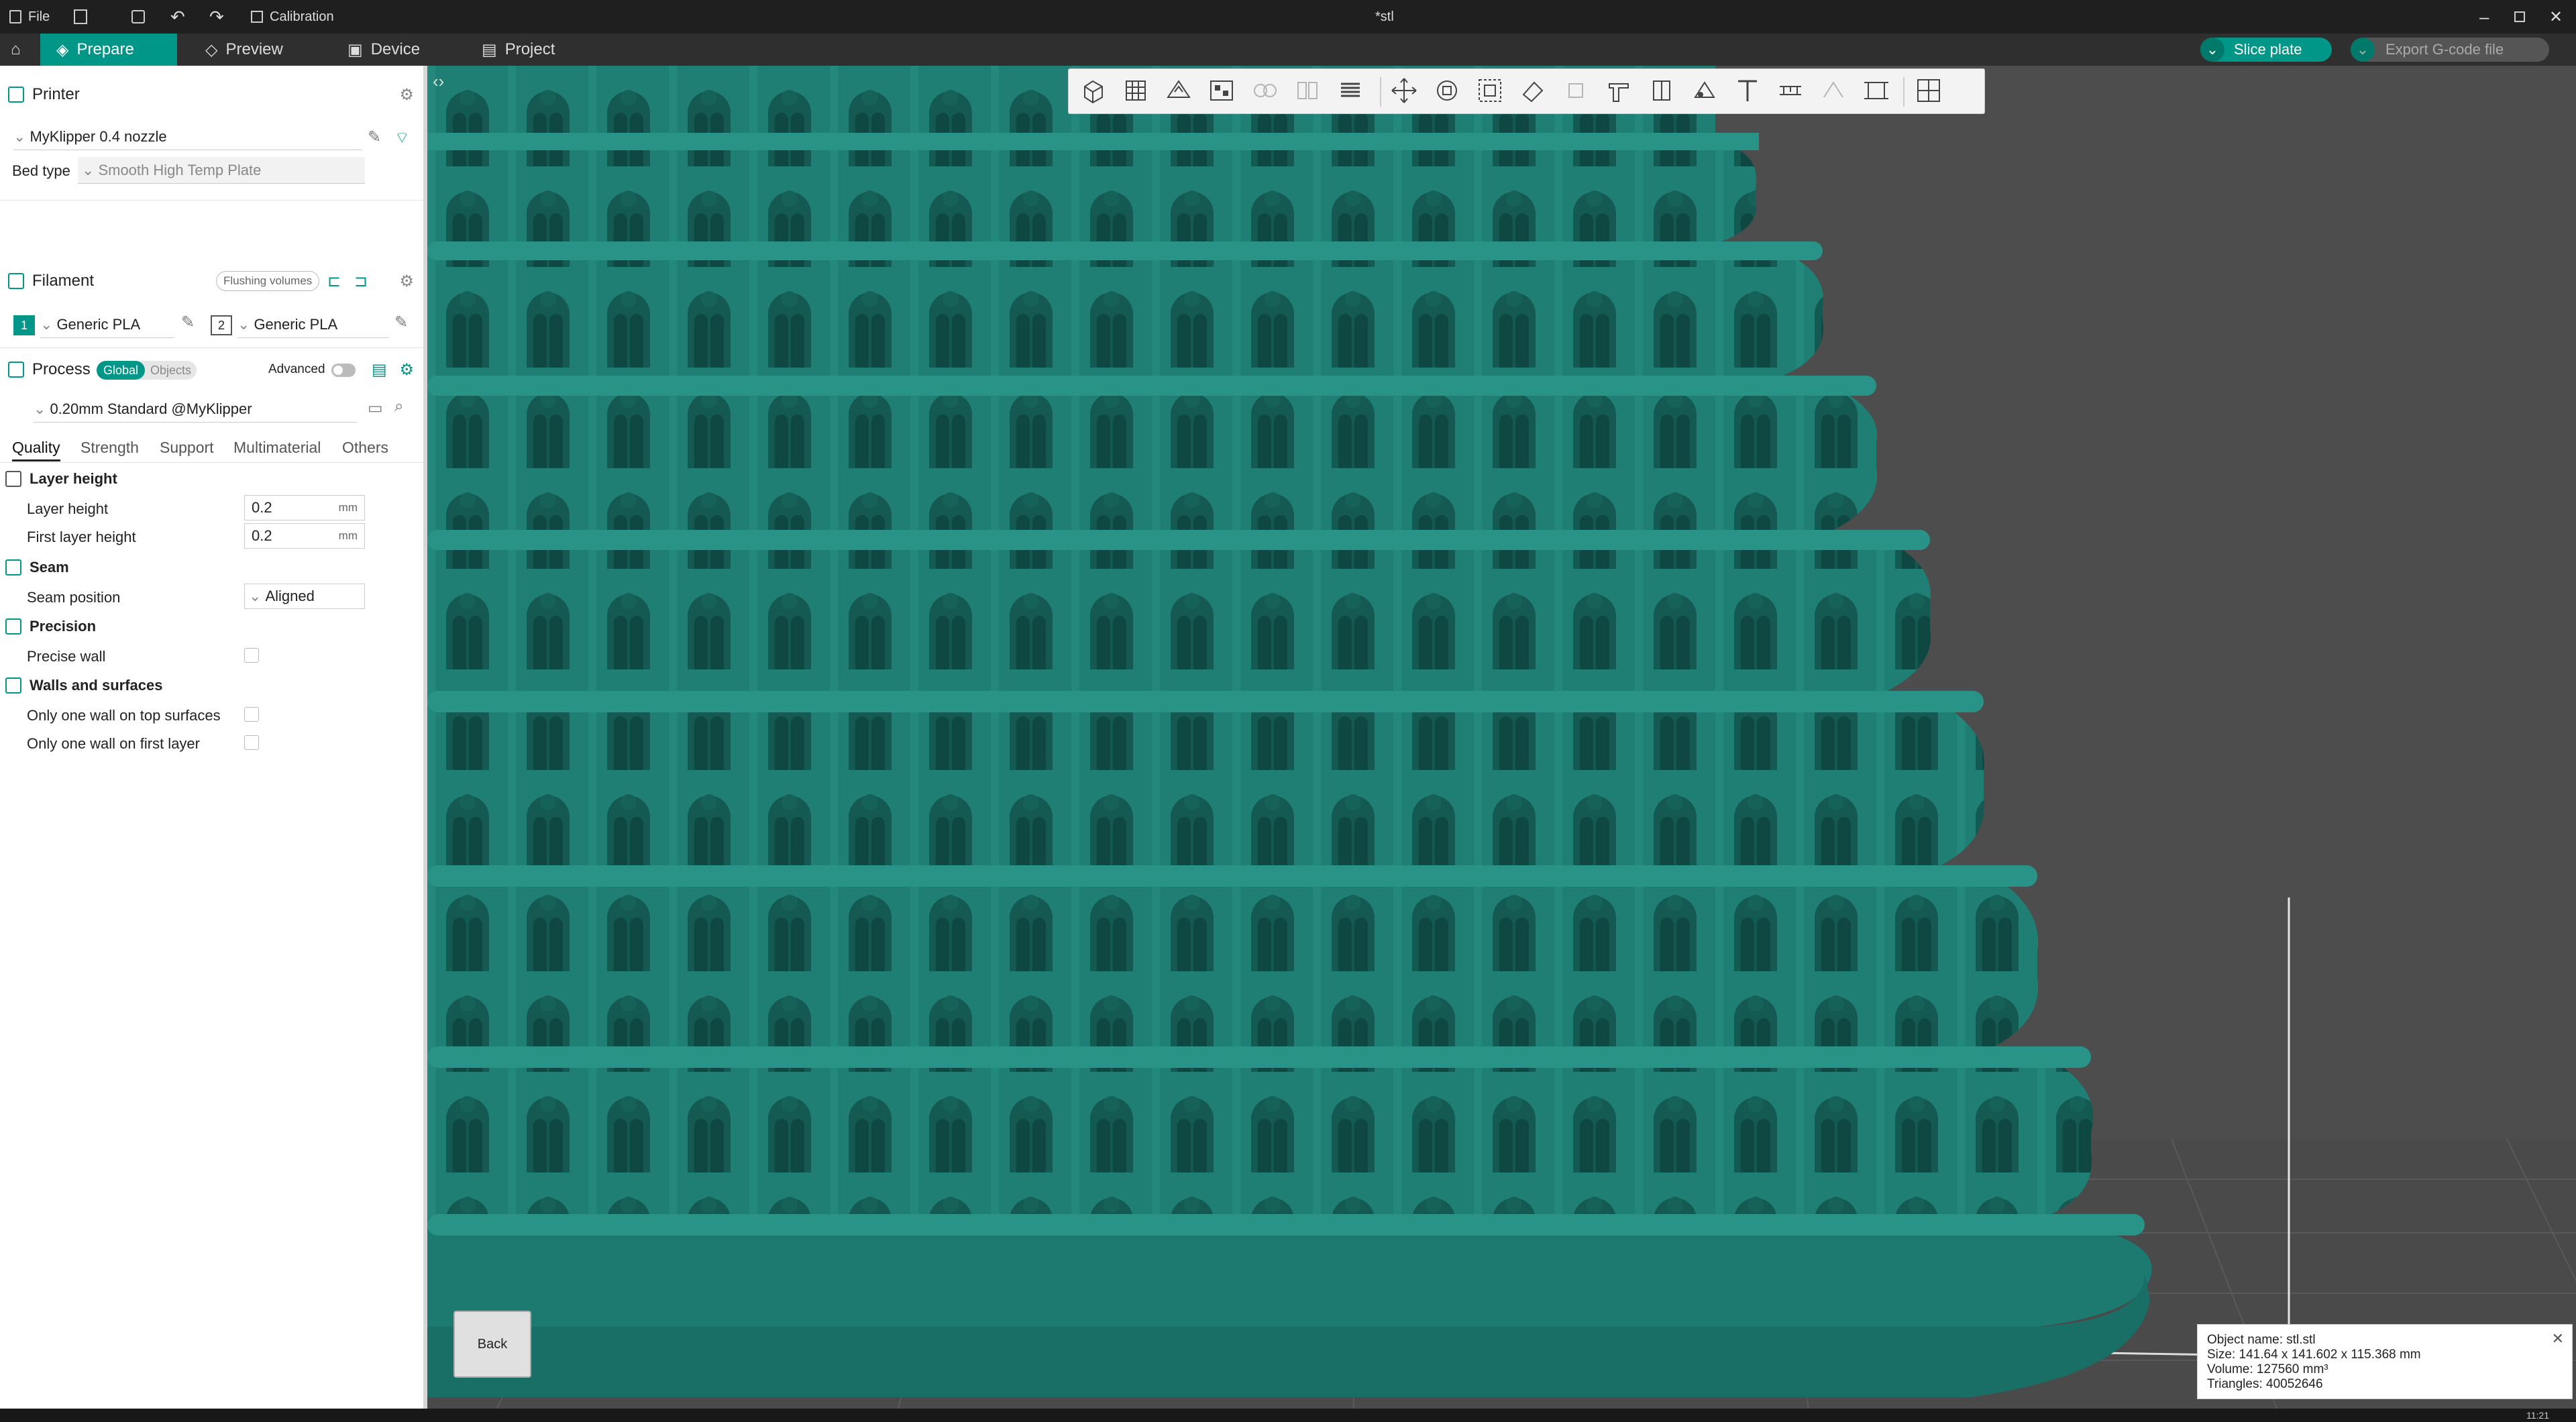  Describe the element at coordinates (16, 370) in the screenshot. I see `process-icon` at that location.